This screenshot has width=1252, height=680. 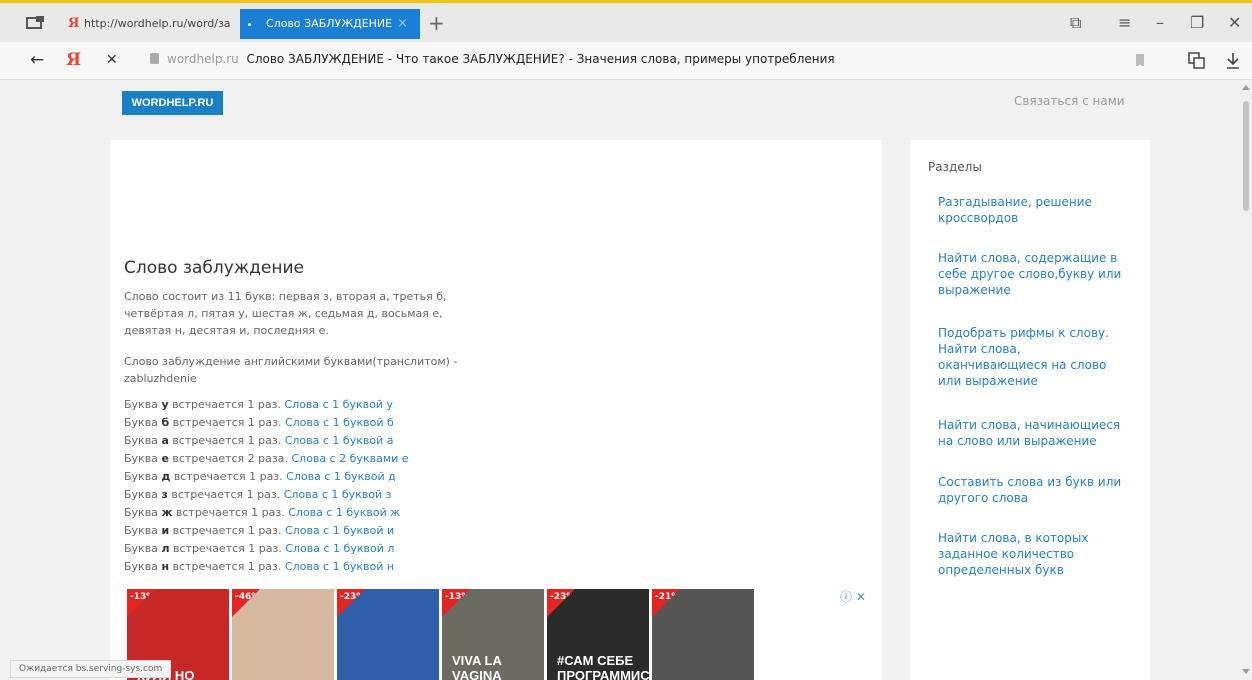 I want to click on letter-link: Слова с 1 буквой з, so click(x=338, y=494).